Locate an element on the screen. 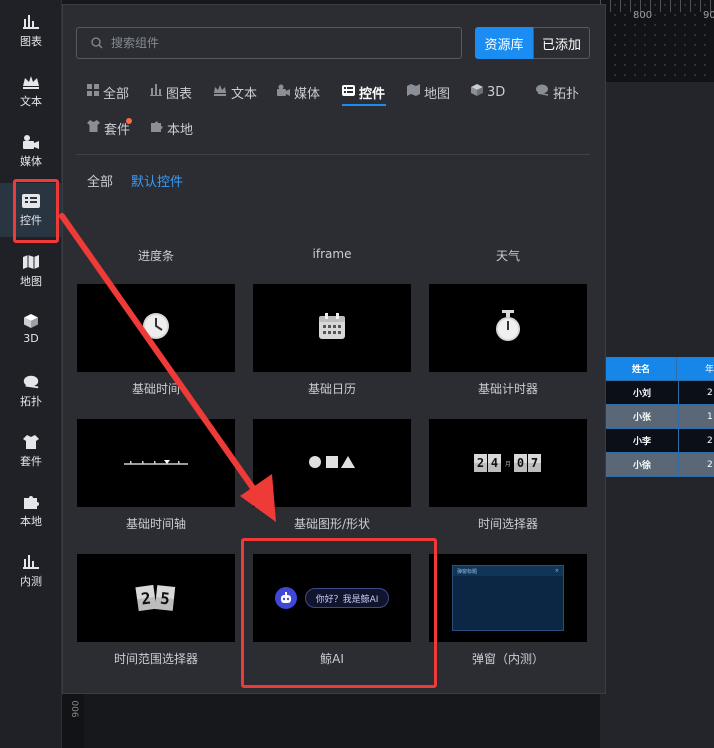 The width and height of the screenshot is (714, 748). table-row: 小张 1 is located at coordinates (660, 417).